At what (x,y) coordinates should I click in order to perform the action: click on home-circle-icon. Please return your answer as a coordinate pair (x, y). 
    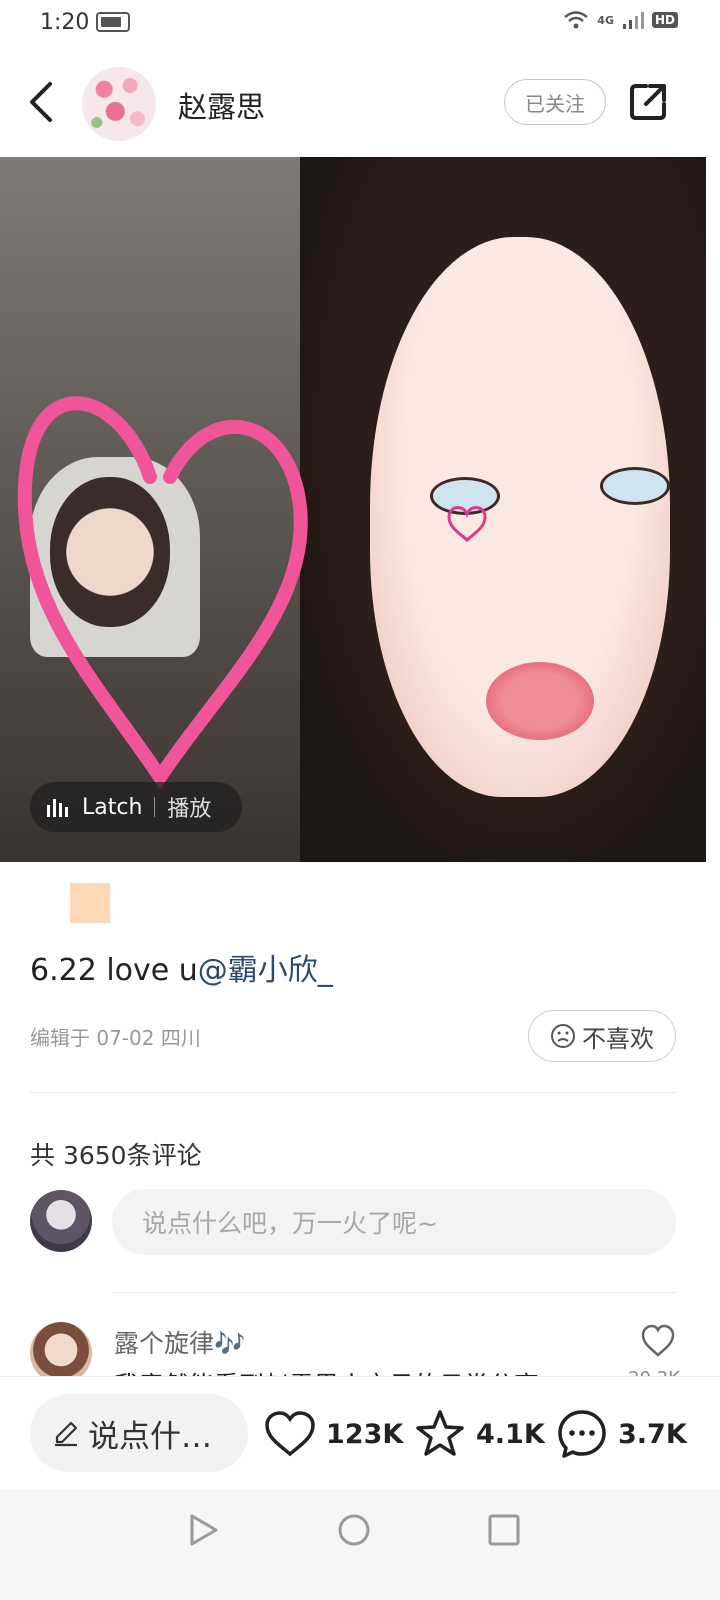
    Looking at the image, I should click on (354, 1530).